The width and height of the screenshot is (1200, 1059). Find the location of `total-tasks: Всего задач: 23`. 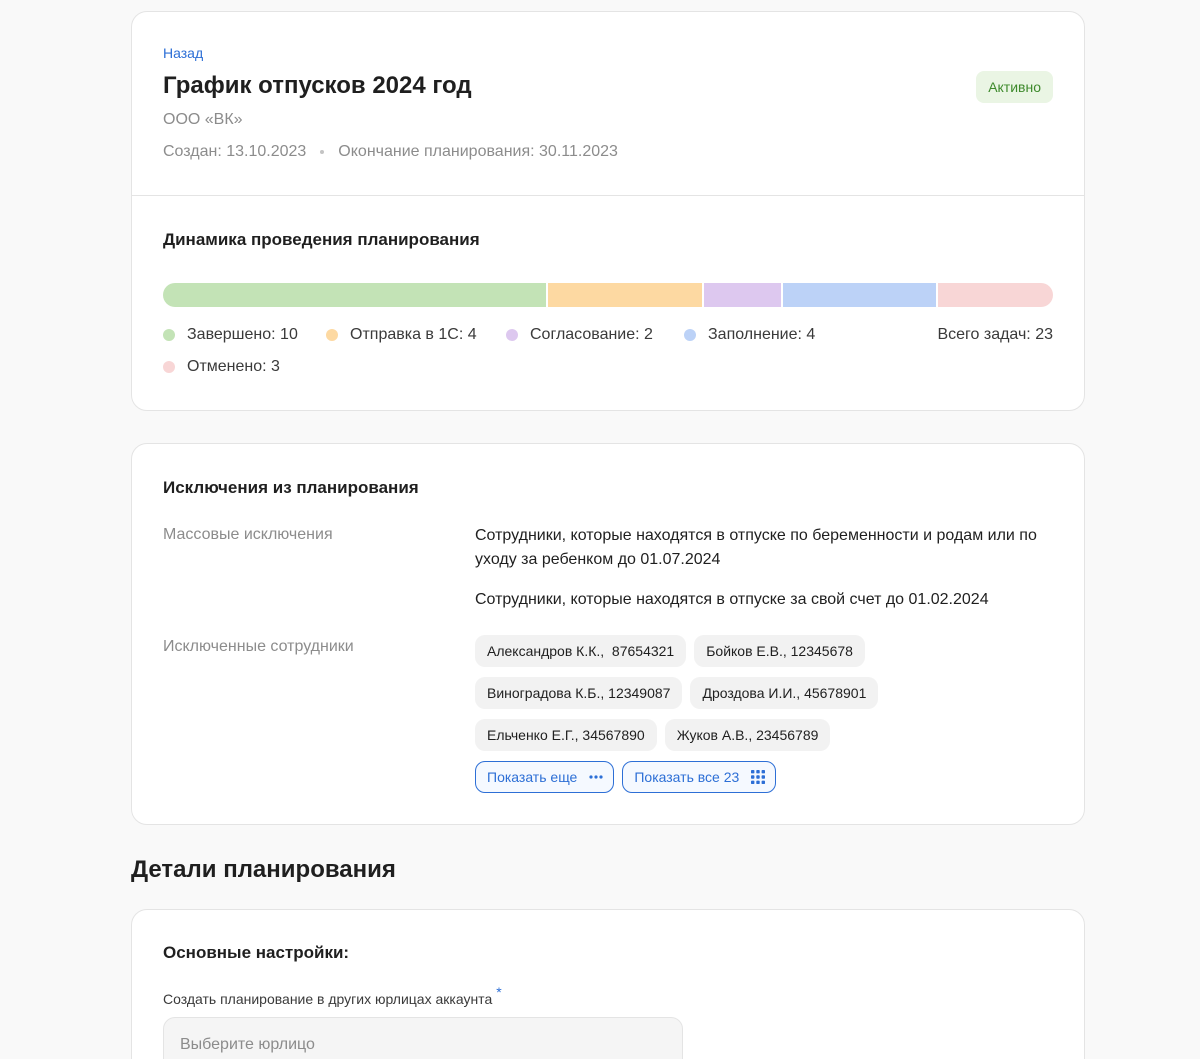

total-tasks: Всего задач: 23 is located at coordinates (995, 334).